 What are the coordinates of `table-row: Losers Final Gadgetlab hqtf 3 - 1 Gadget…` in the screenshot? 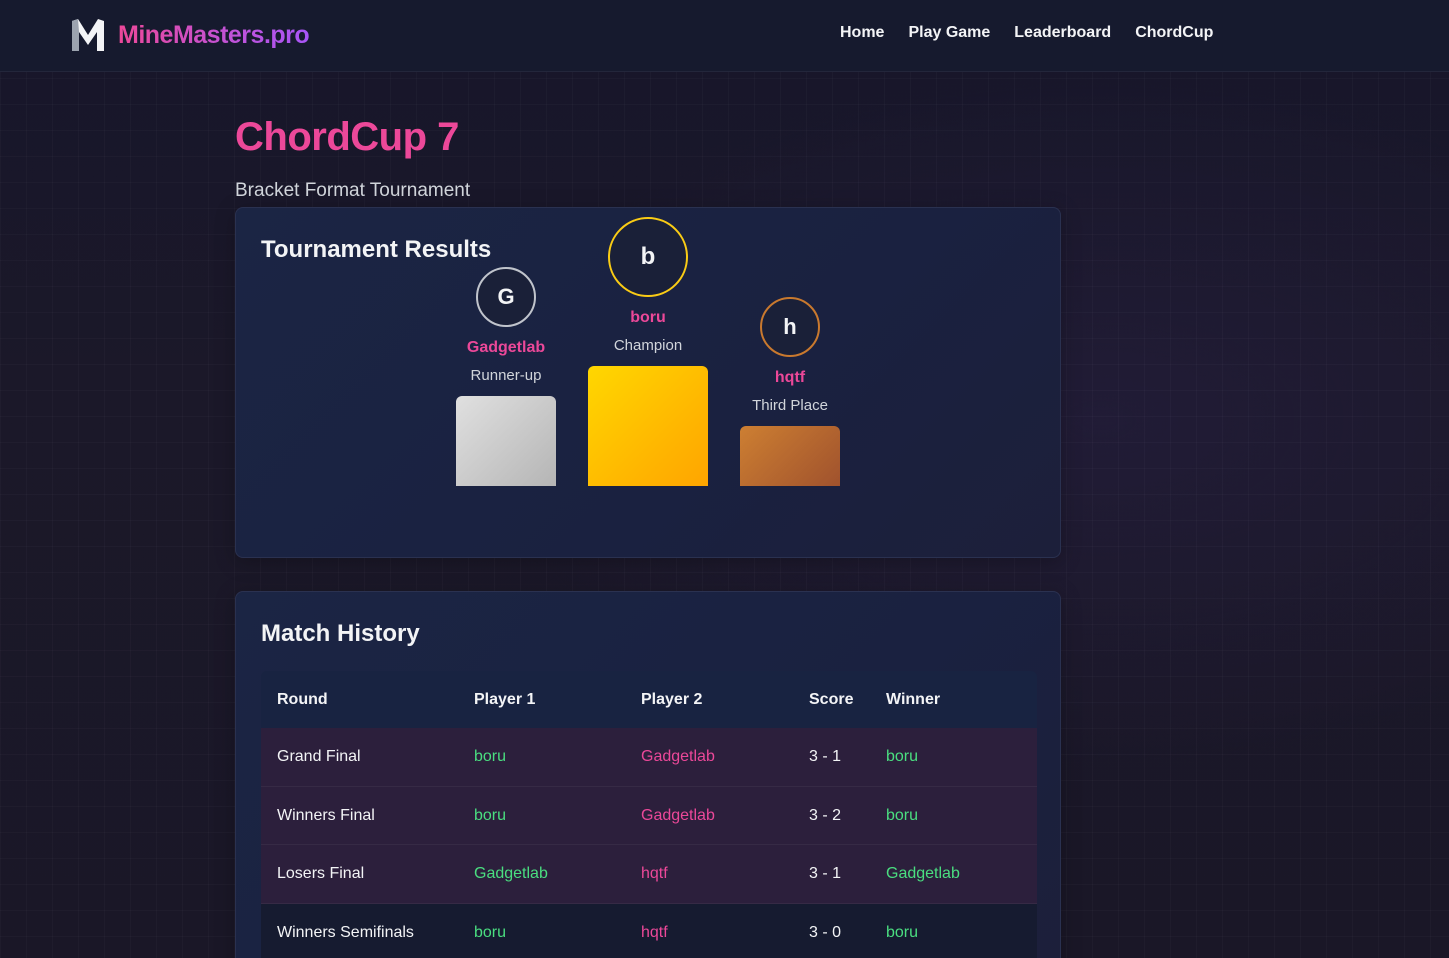 It's located at (649, 874).